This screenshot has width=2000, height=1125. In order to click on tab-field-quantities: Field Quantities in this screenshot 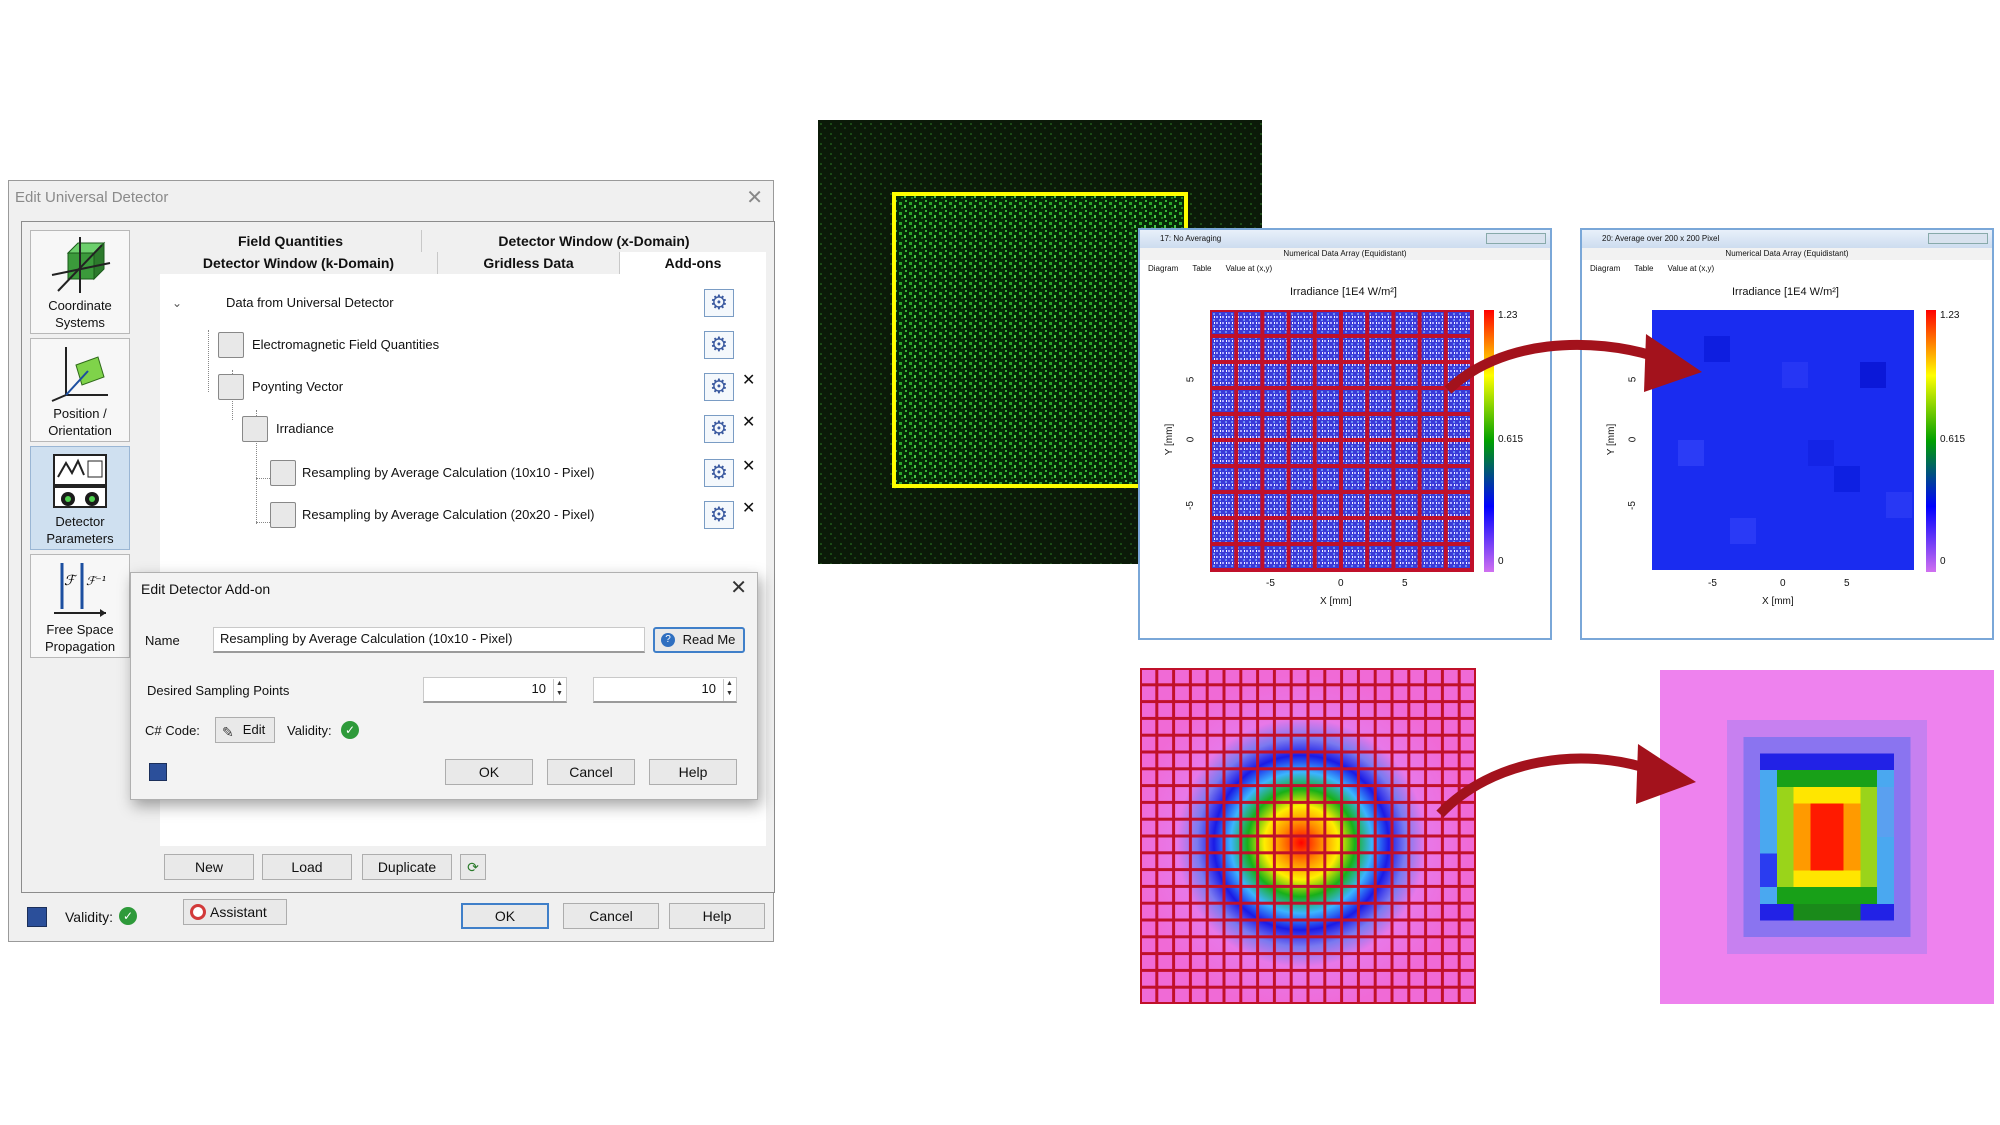, I will do `click(291, 241)`.